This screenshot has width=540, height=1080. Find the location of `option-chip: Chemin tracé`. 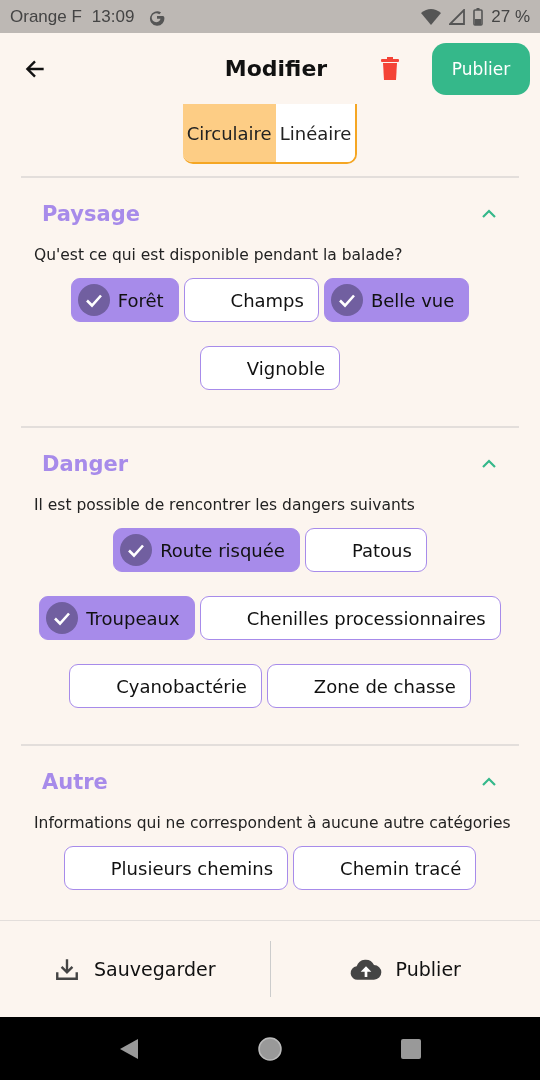

option-chip: Chemin tracé is located at coordinates (385, 868).